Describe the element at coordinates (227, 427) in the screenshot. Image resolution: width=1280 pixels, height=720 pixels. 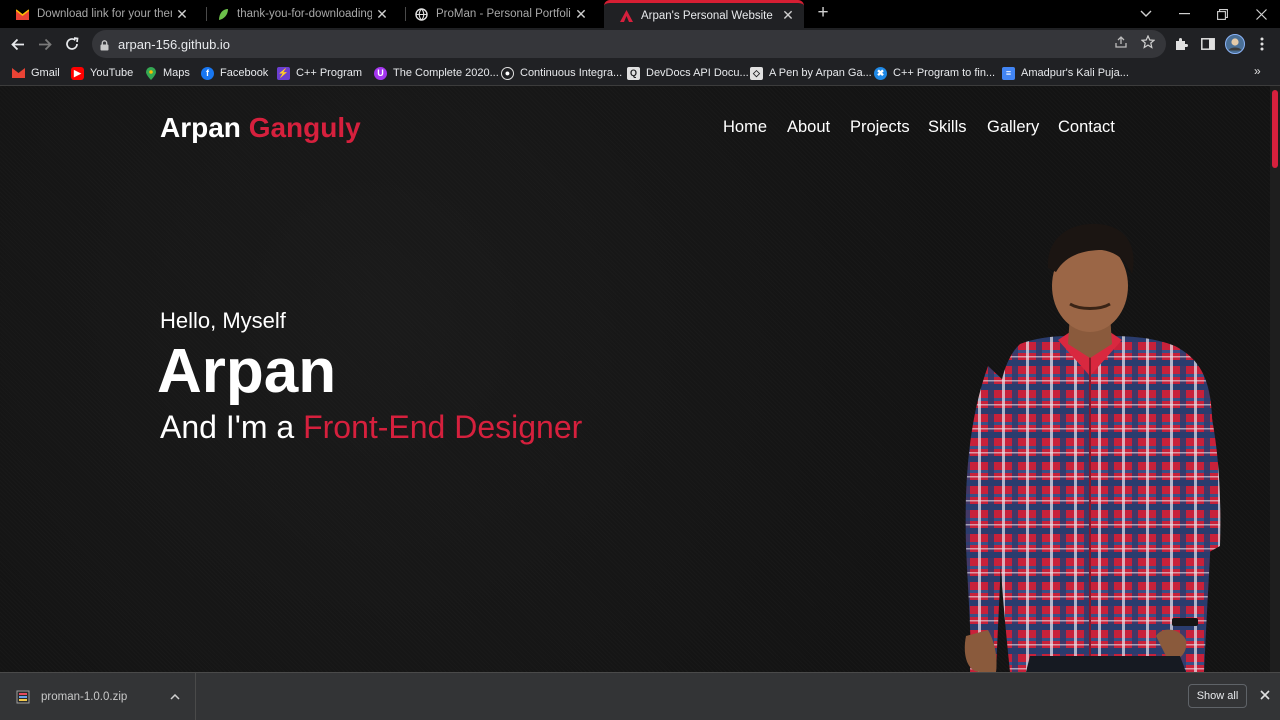
I see `hero-role-prefix: And I'm a` at that location.